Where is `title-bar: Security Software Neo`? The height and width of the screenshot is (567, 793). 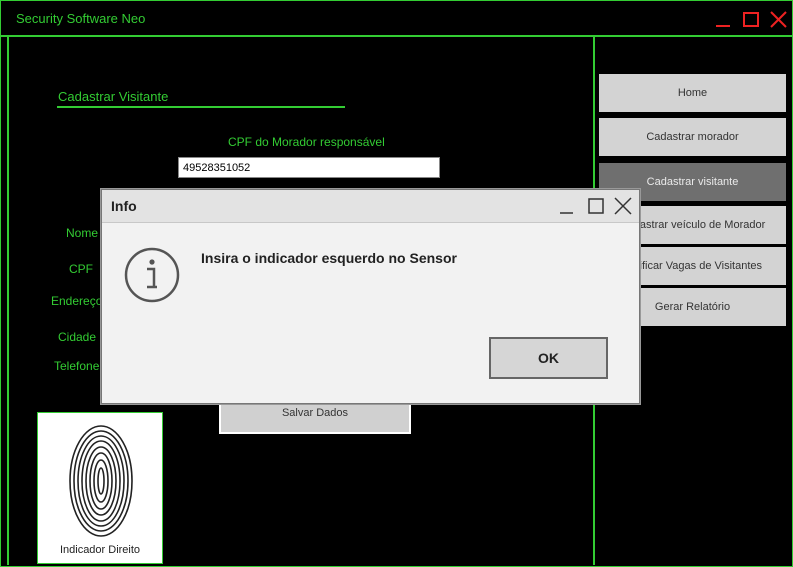
title-bar: Security Software Neo is located at coordinates (396, 19).